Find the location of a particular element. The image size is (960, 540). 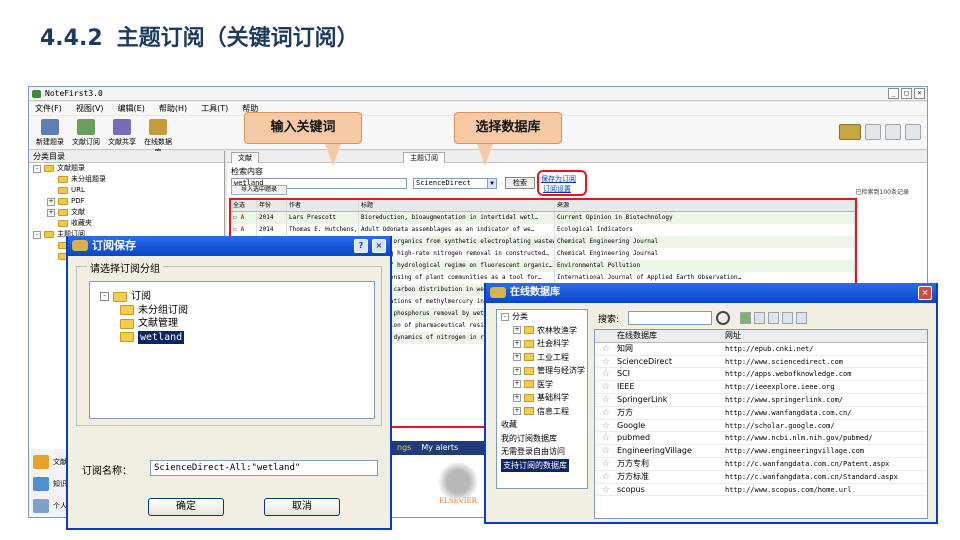

tree-item: 收藏夹 is located at coordinates (126, 223).